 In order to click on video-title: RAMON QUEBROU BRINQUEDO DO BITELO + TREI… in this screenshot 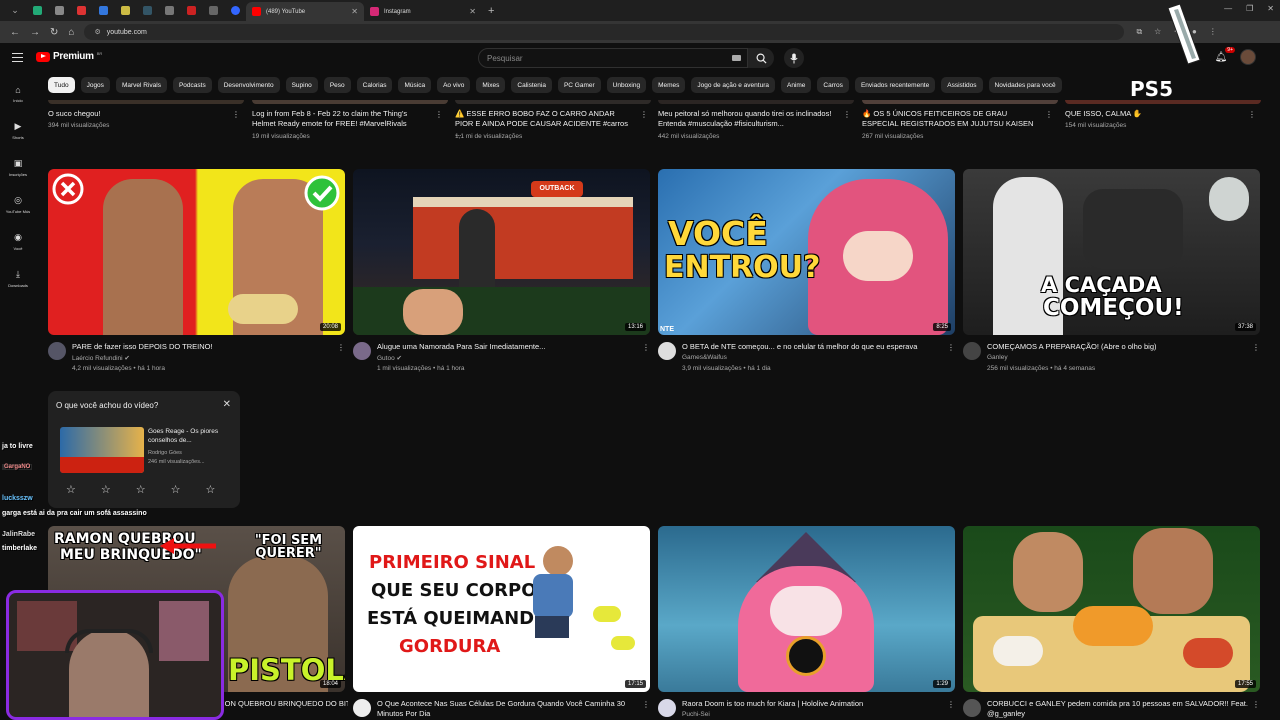, I will do `click(278, 704)`.